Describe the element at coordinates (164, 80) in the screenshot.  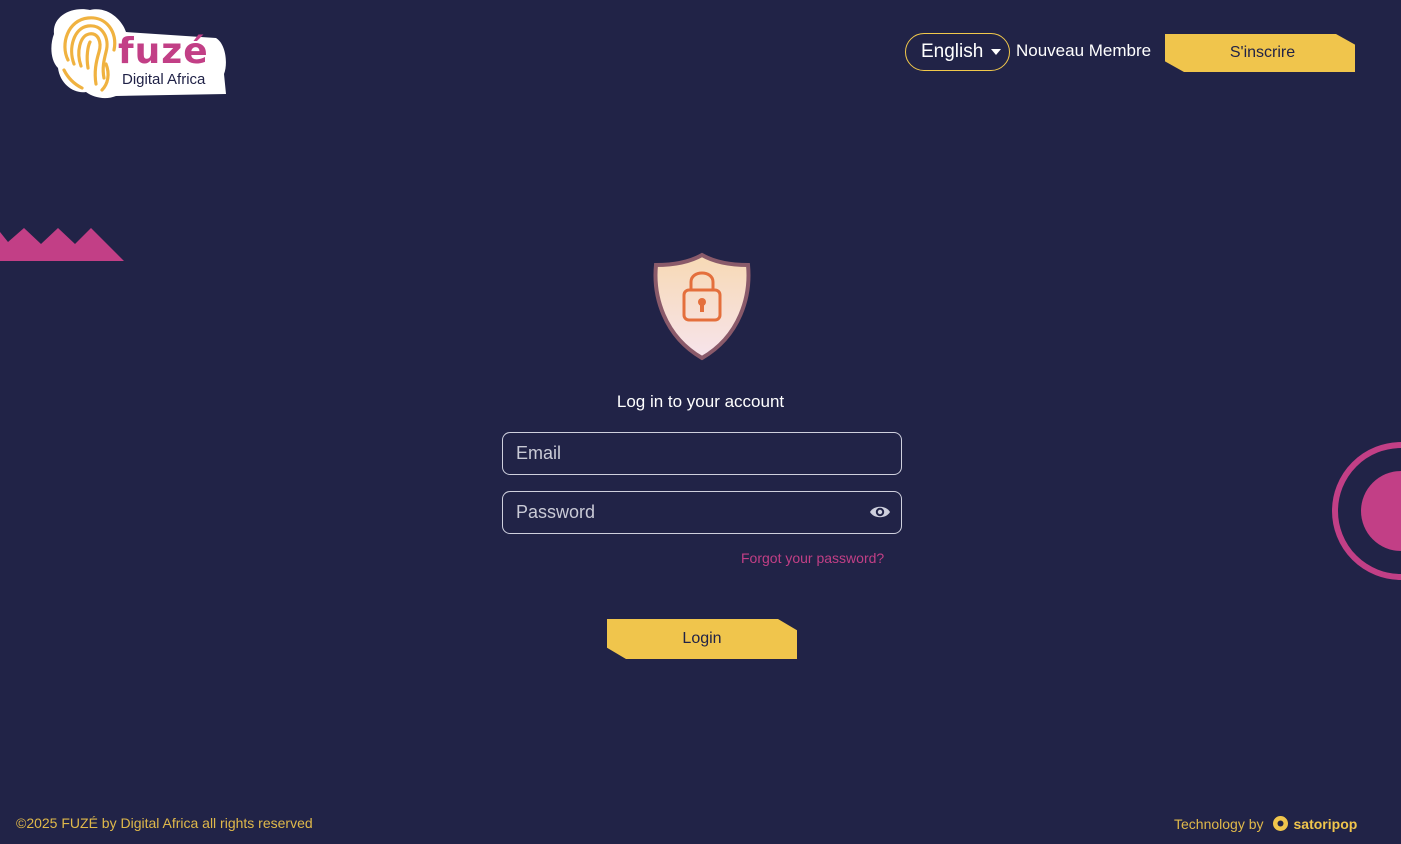
I see `logo-tagline: Digital Africa` at that location.